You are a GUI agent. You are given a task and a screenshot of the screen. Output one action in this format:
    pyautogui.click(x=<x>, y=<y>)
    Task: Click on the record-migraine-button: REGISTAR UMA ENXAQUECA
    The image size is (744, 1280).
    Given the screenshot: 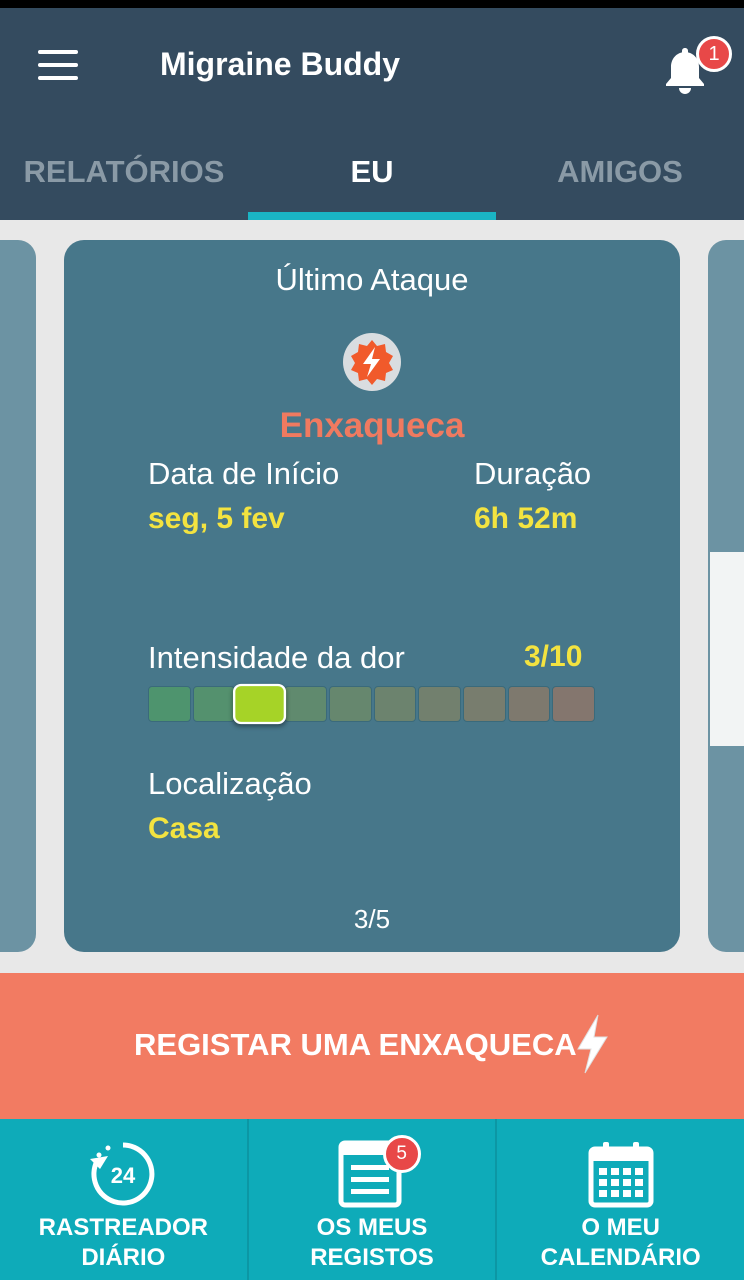 What is the action you would take?
    pyautogui.click(x=372, y=1046)
    